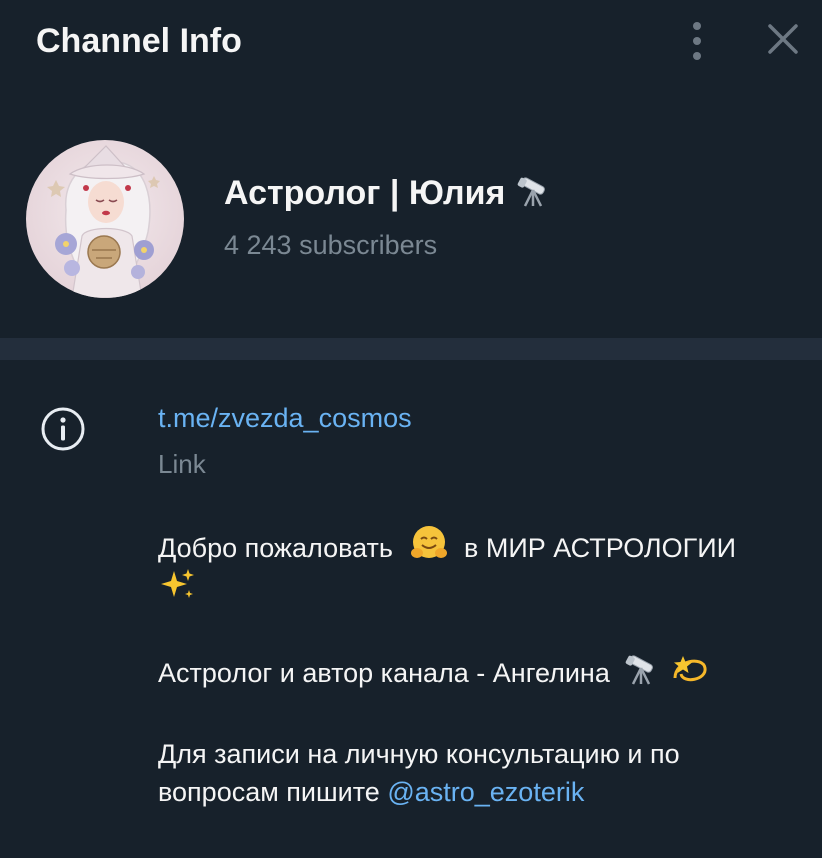 The width and height of the screenshot is (822, 858). What do you see at coordinates (478, 590) in the screenshot?
I see `sparkles-line` at bounding box center [478, 590].